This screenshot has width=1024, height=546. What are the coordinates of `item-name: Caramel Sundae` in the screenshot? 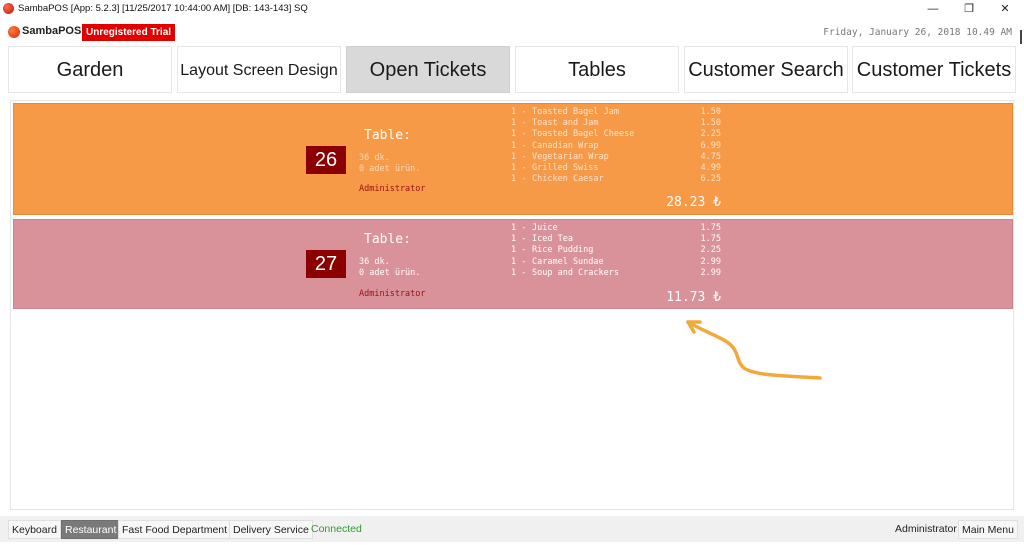 It's located at (568, 261).